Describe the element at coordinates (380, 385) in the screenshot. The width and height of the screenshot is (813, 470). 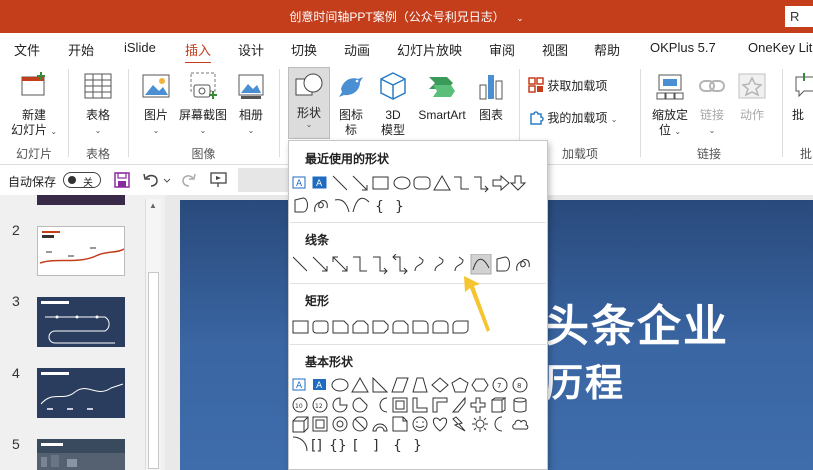
I see `right-triangle-icon` at that location.